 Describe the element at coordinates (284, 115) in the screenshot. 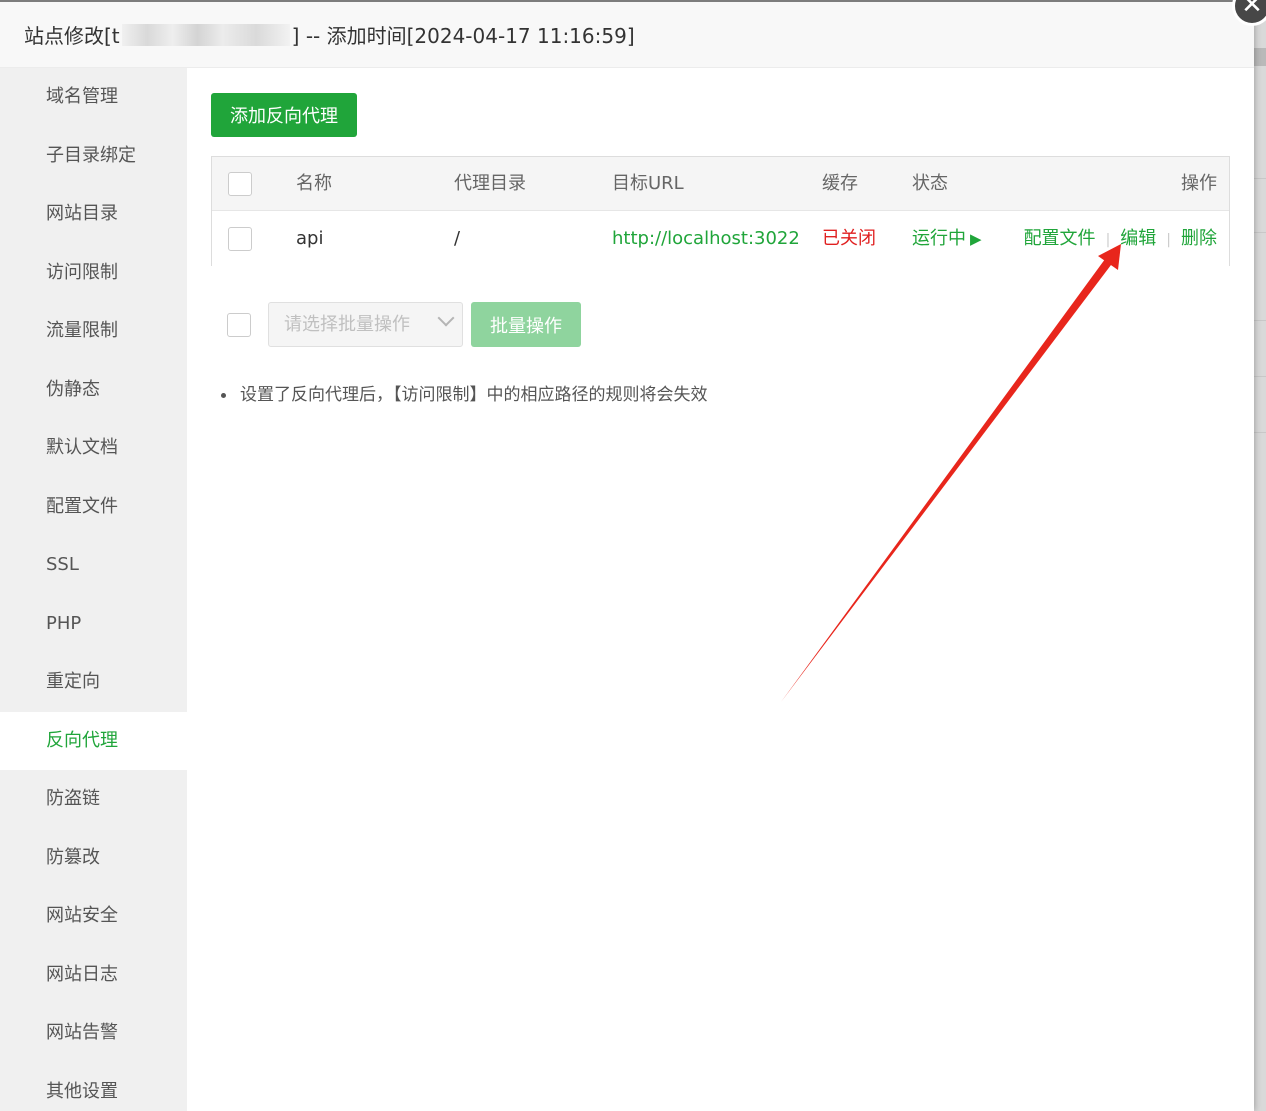

I see `add-reverse-proxy-button: 添加反向代理` at that location.